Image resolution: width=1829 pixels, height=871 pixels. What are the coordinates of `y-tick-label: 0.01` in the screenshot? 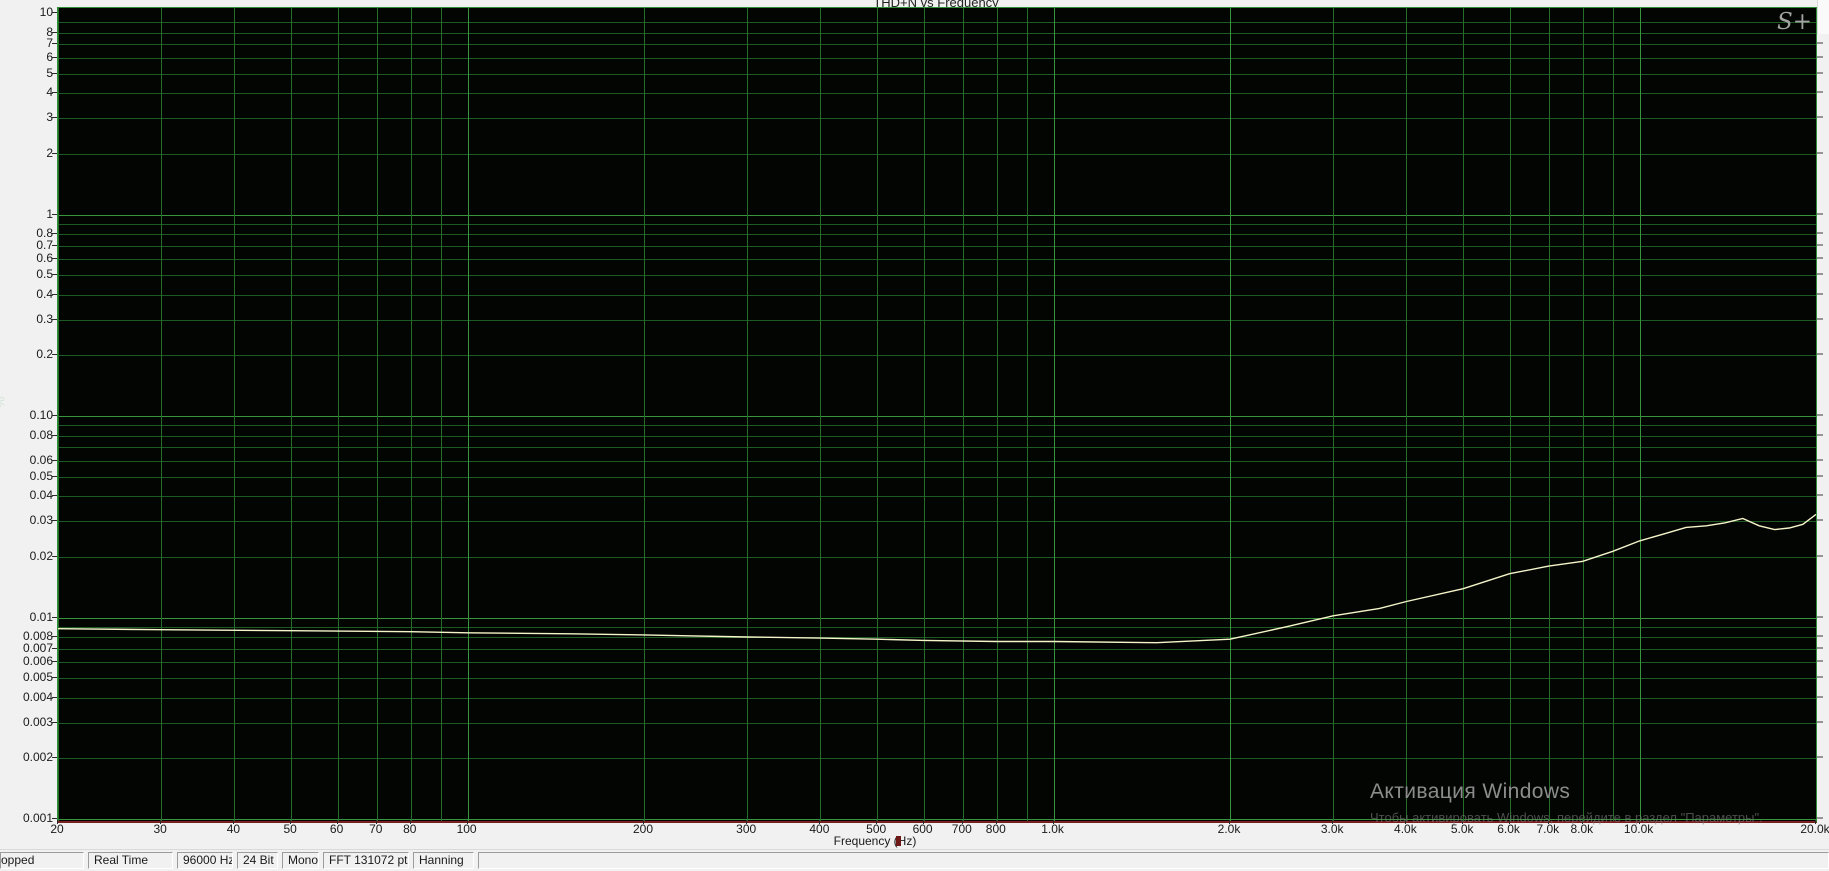 It's located at (41, 616).